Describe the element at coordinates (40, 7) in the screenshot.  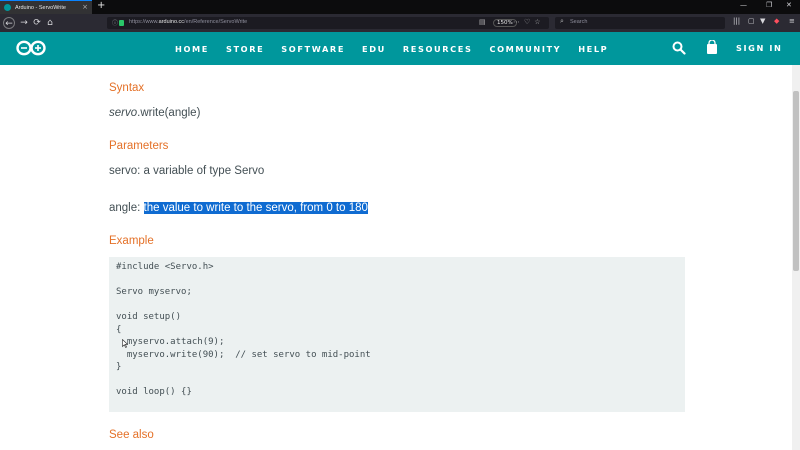
I see `tab-title: Arduino - ServoWrite` at that location.